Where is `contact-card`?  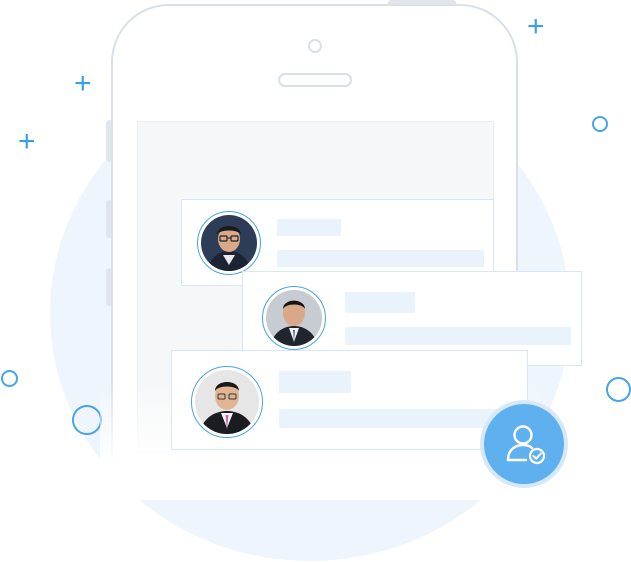
contact-card is located at coordinates (349, 400).